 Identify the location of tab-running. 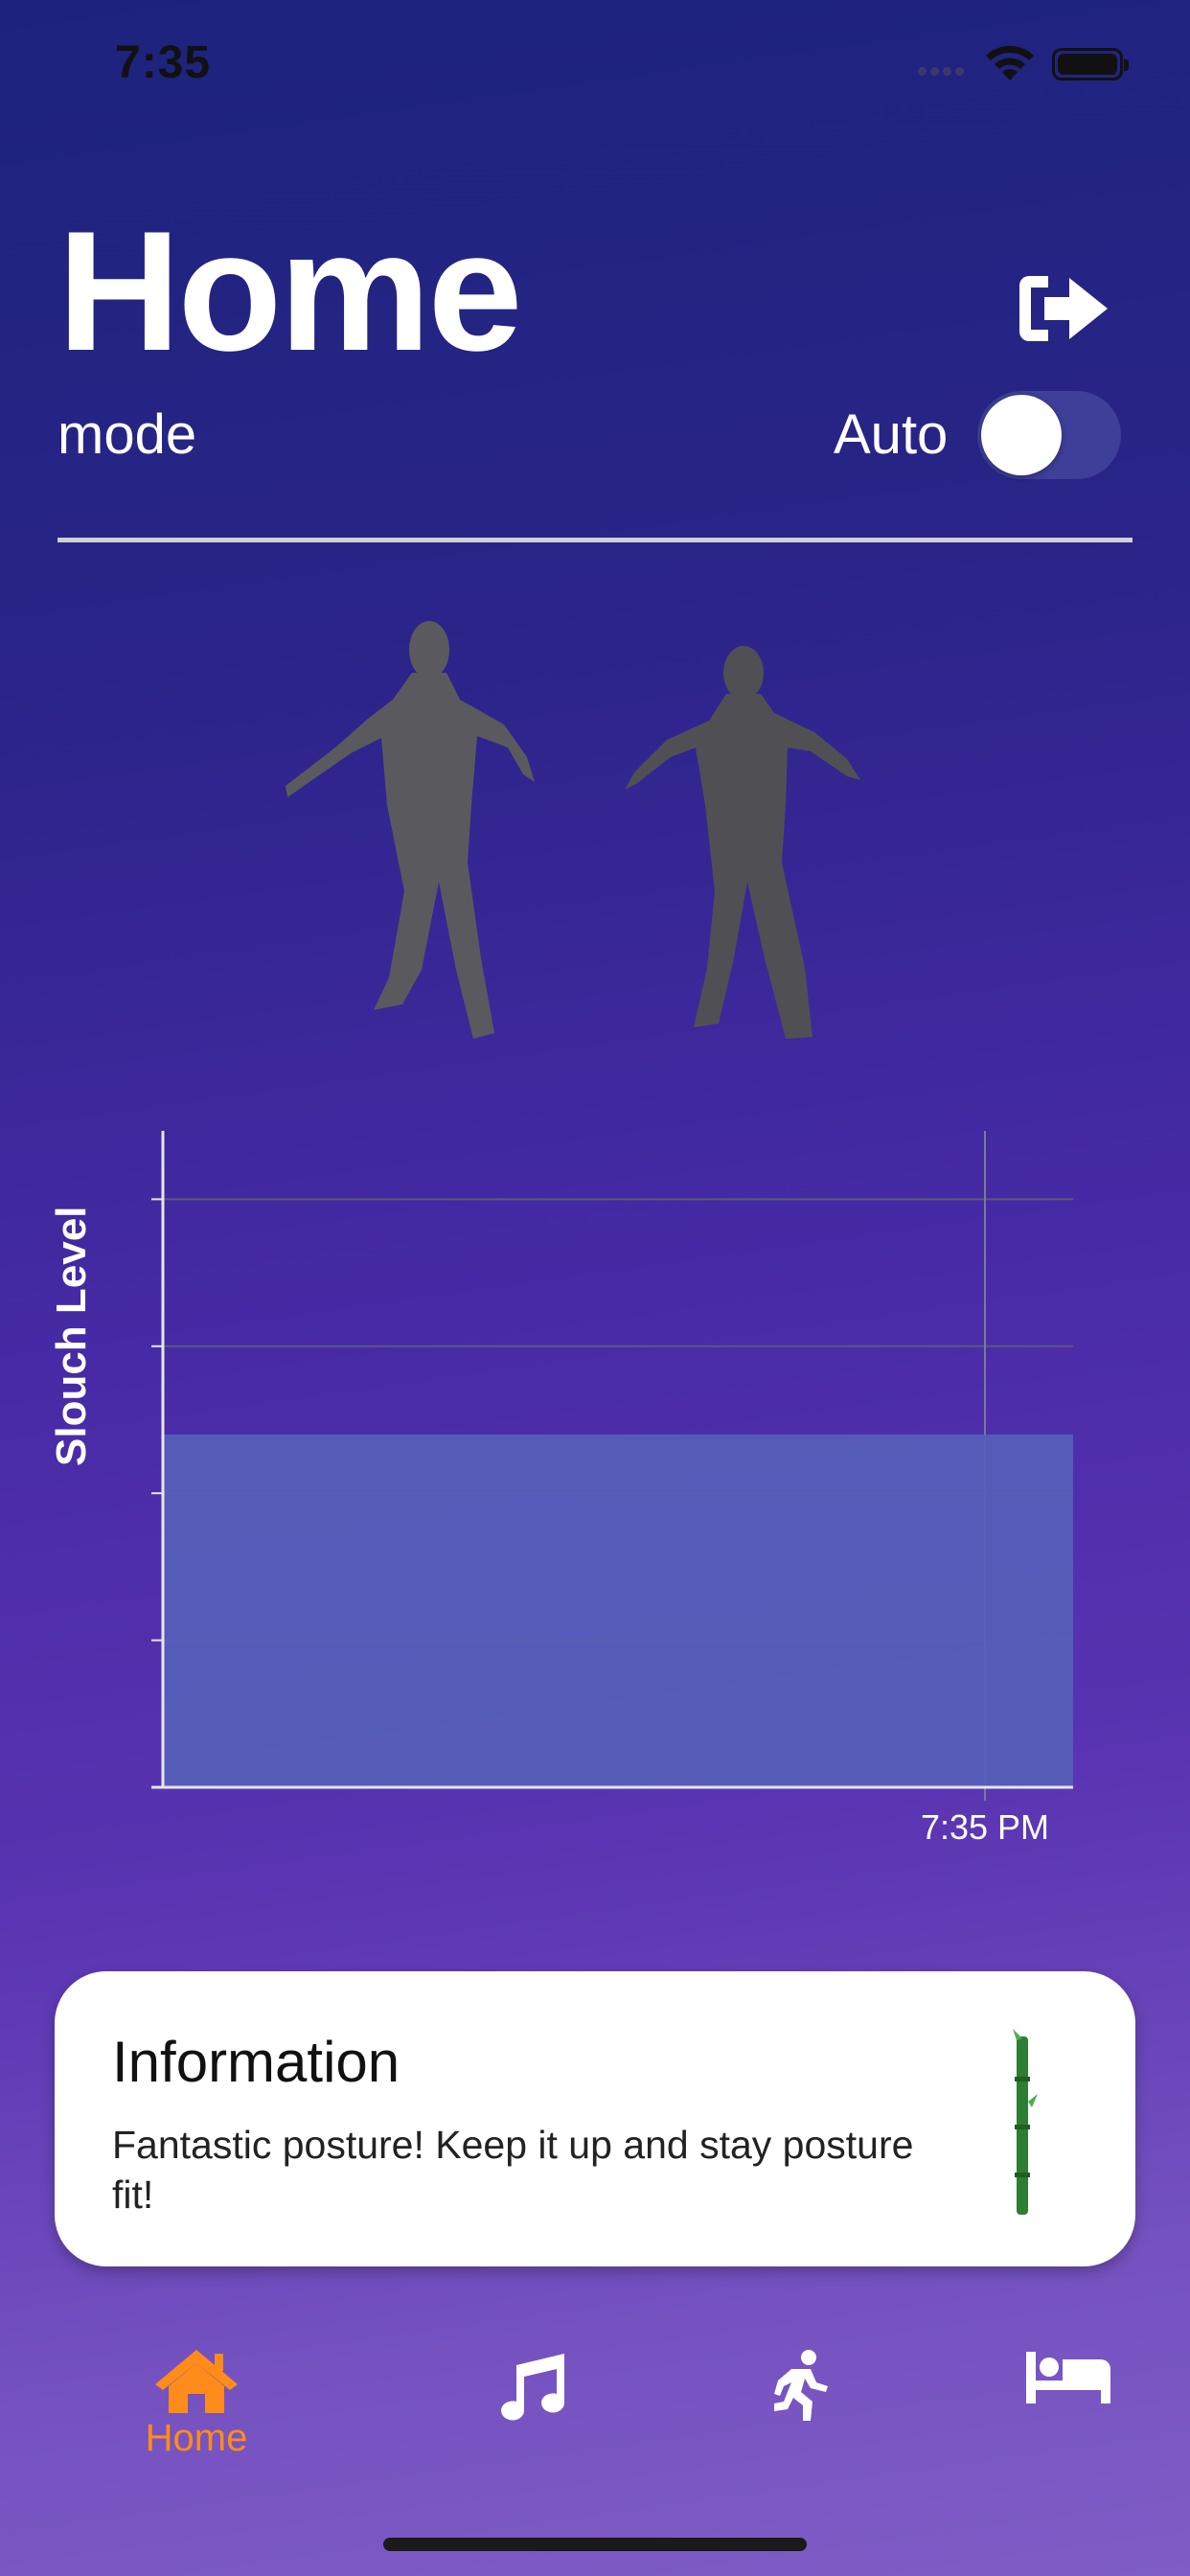
(800, 2415).